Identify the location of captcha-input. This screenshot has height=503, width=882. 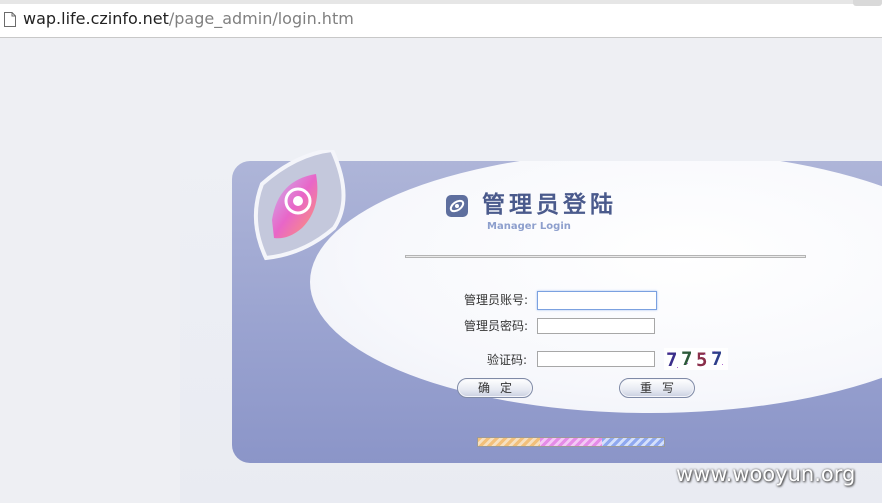
(596, 359).